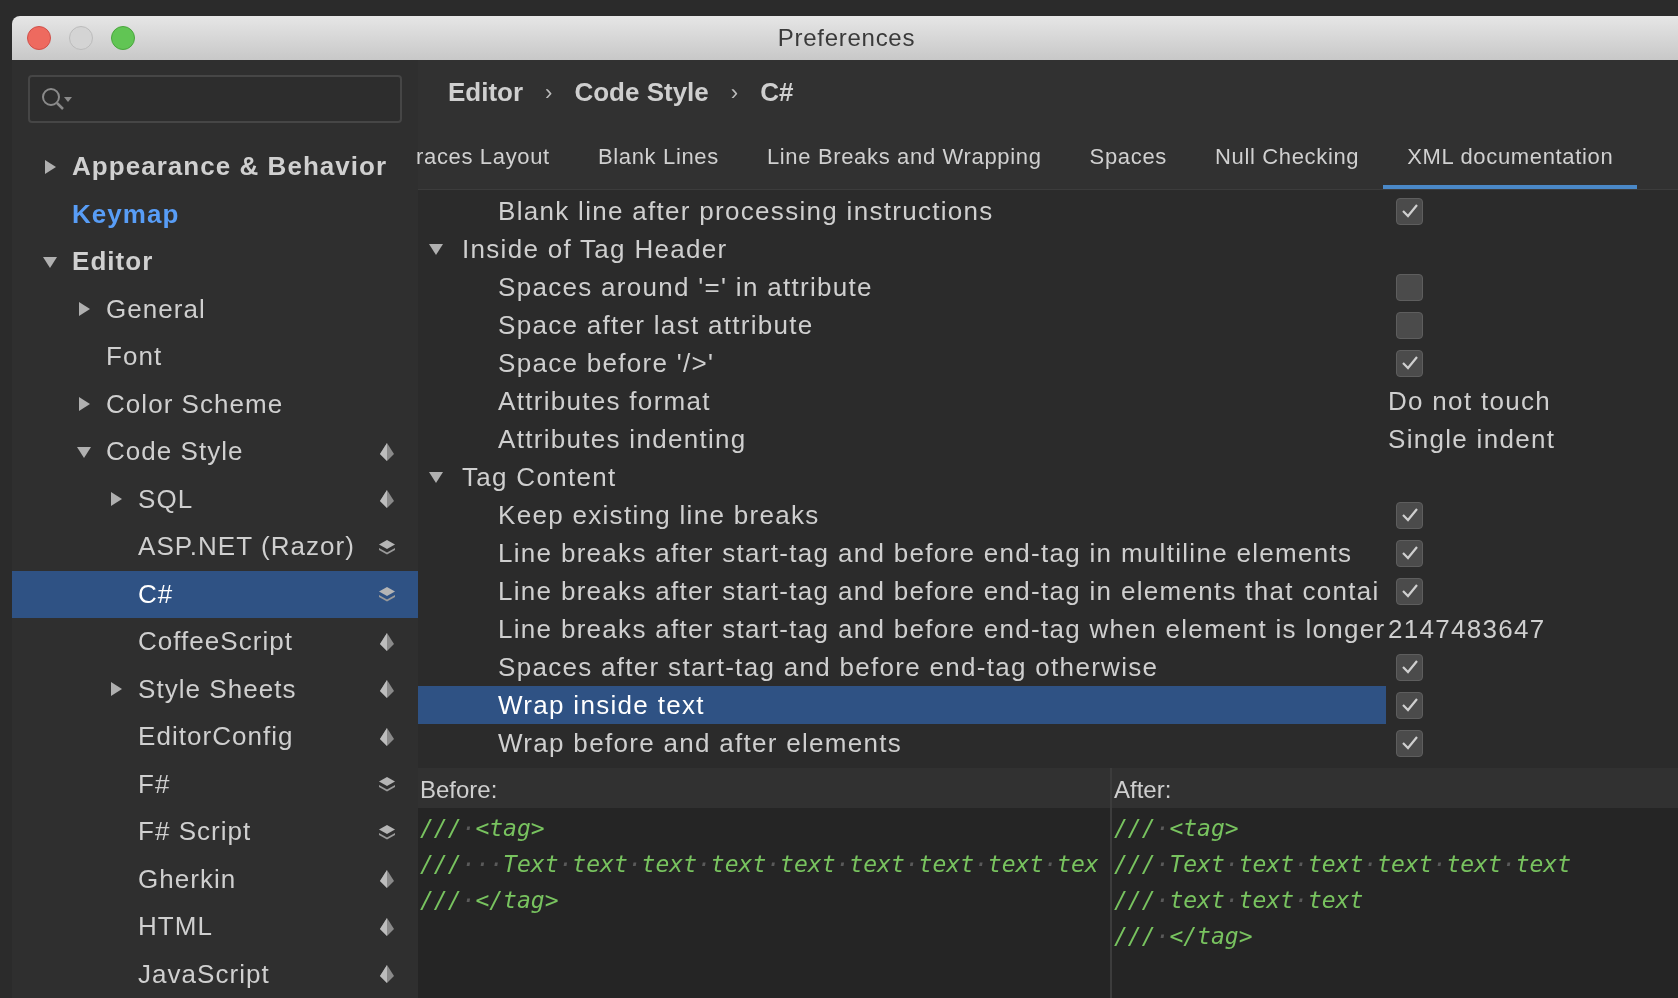 The image size is (1678, 998). Describe the element at coordinates (215, 832) in the screenshot. I see `tree-item: F# Script` at that location.